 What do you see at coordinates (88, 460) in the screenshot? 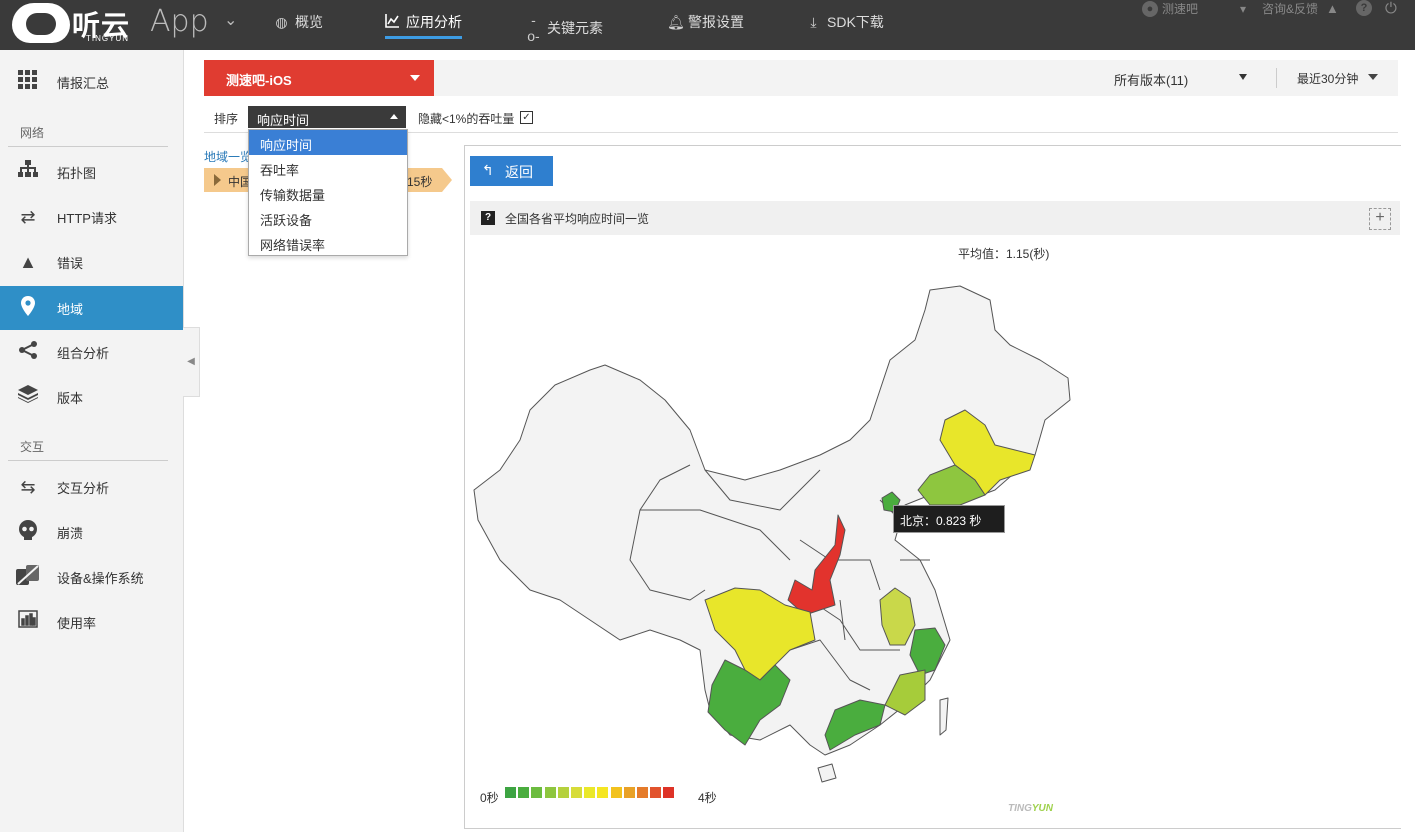
I see `divider` at bounding box center [88, 460].